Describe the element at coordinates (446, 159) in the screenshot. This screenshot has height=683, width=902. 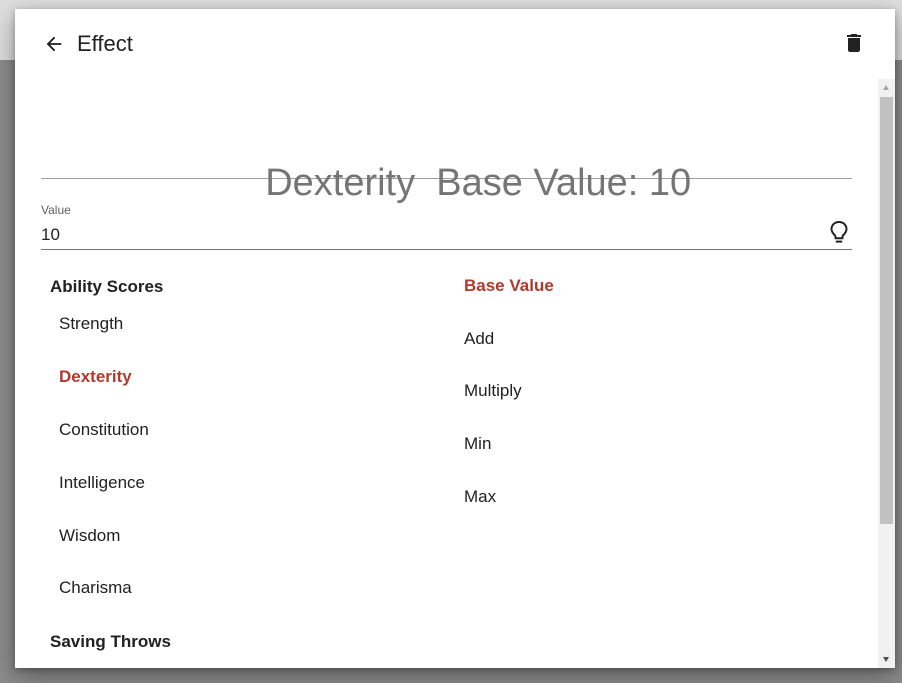
I see `effect-heading: Dexterity Base Value: 10` at that location.